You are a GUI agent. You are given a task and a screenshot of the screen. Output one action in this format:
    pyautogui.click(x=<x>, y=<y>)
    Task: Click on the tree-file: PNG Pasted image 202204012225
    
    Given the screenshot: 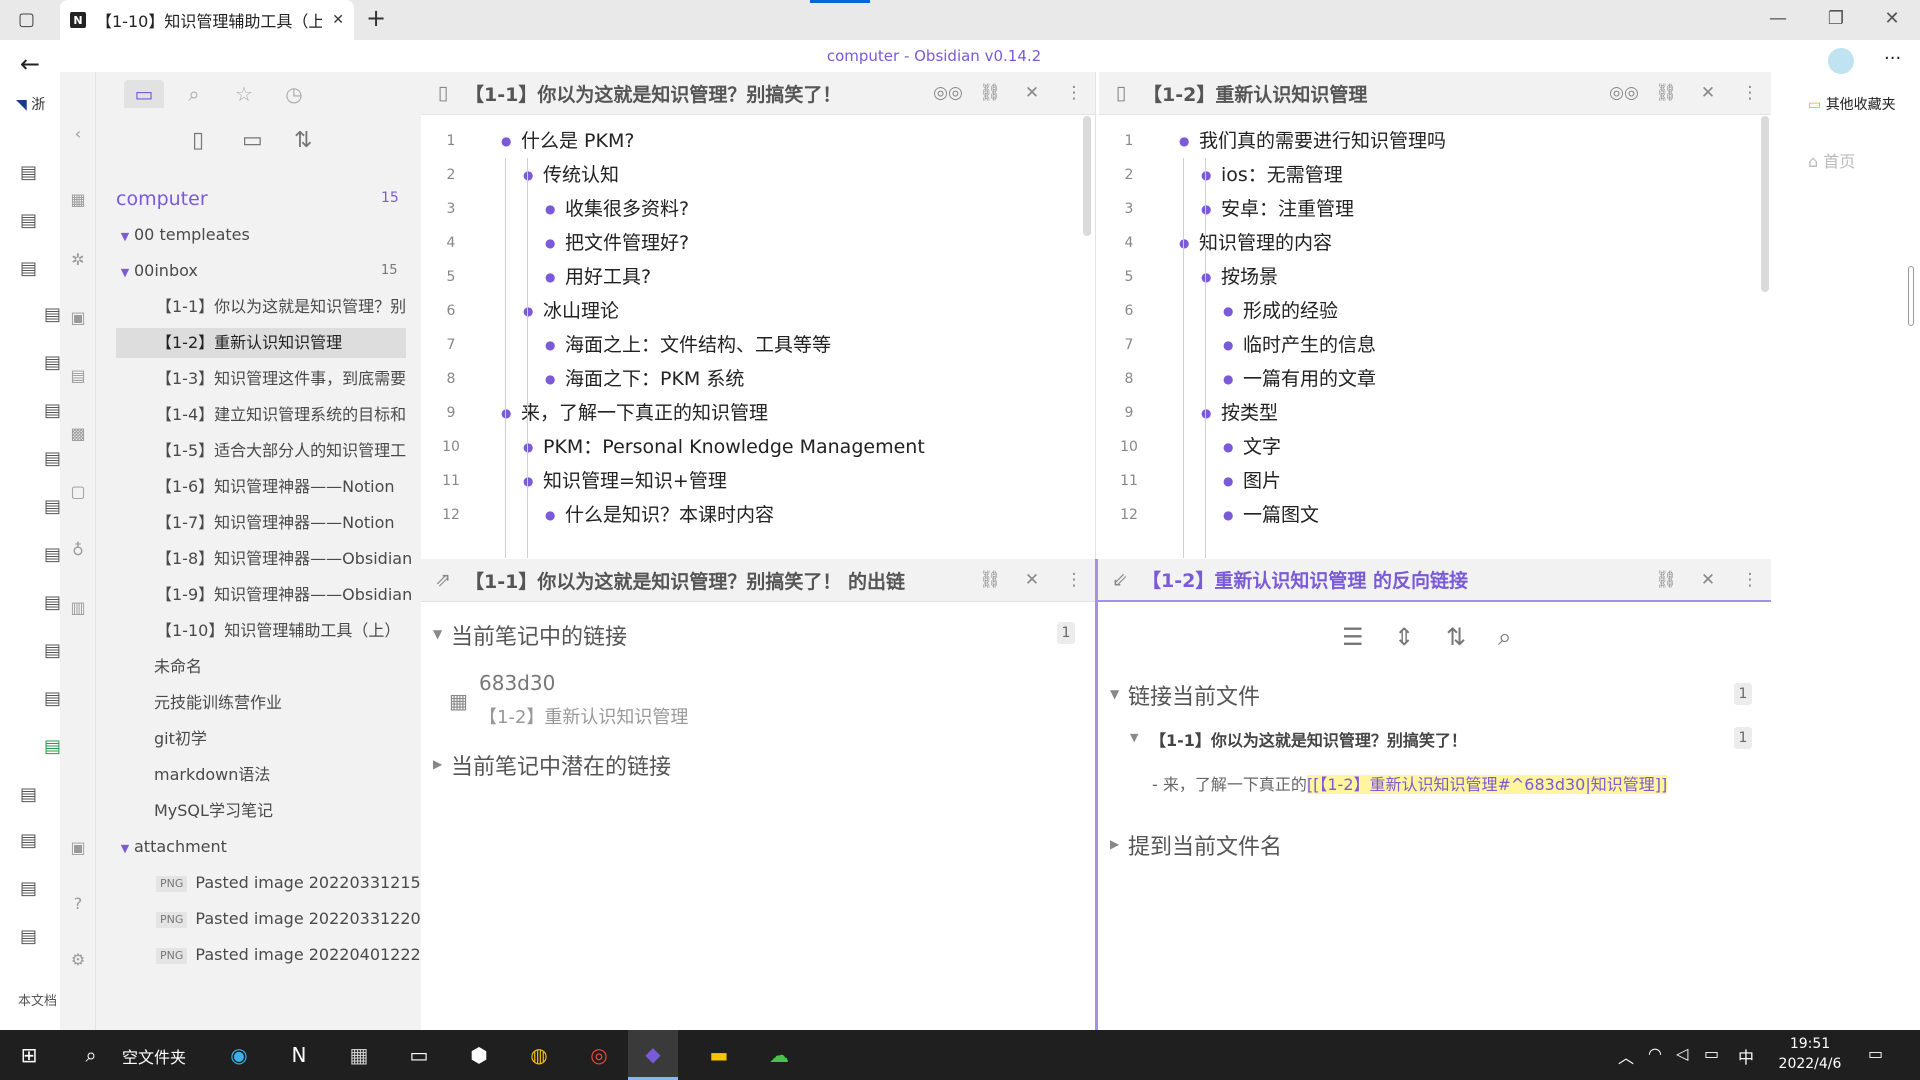 What is the action you would take?
    pyautogui.click(x=258, y=955)
    